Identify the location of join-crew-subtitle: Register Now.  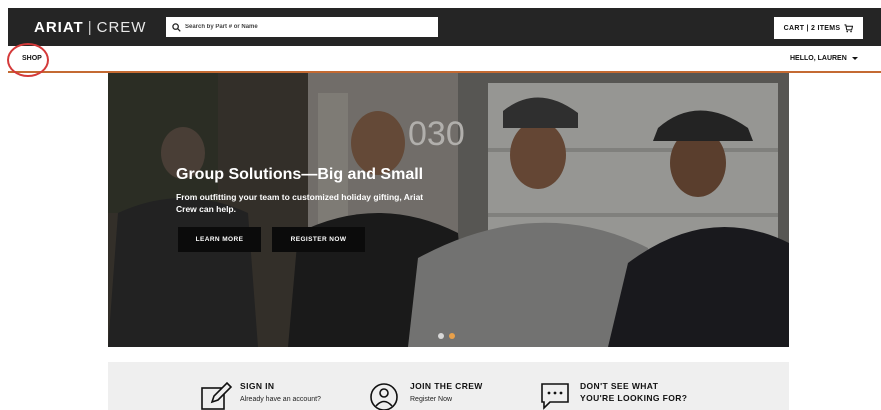
(431, 399).